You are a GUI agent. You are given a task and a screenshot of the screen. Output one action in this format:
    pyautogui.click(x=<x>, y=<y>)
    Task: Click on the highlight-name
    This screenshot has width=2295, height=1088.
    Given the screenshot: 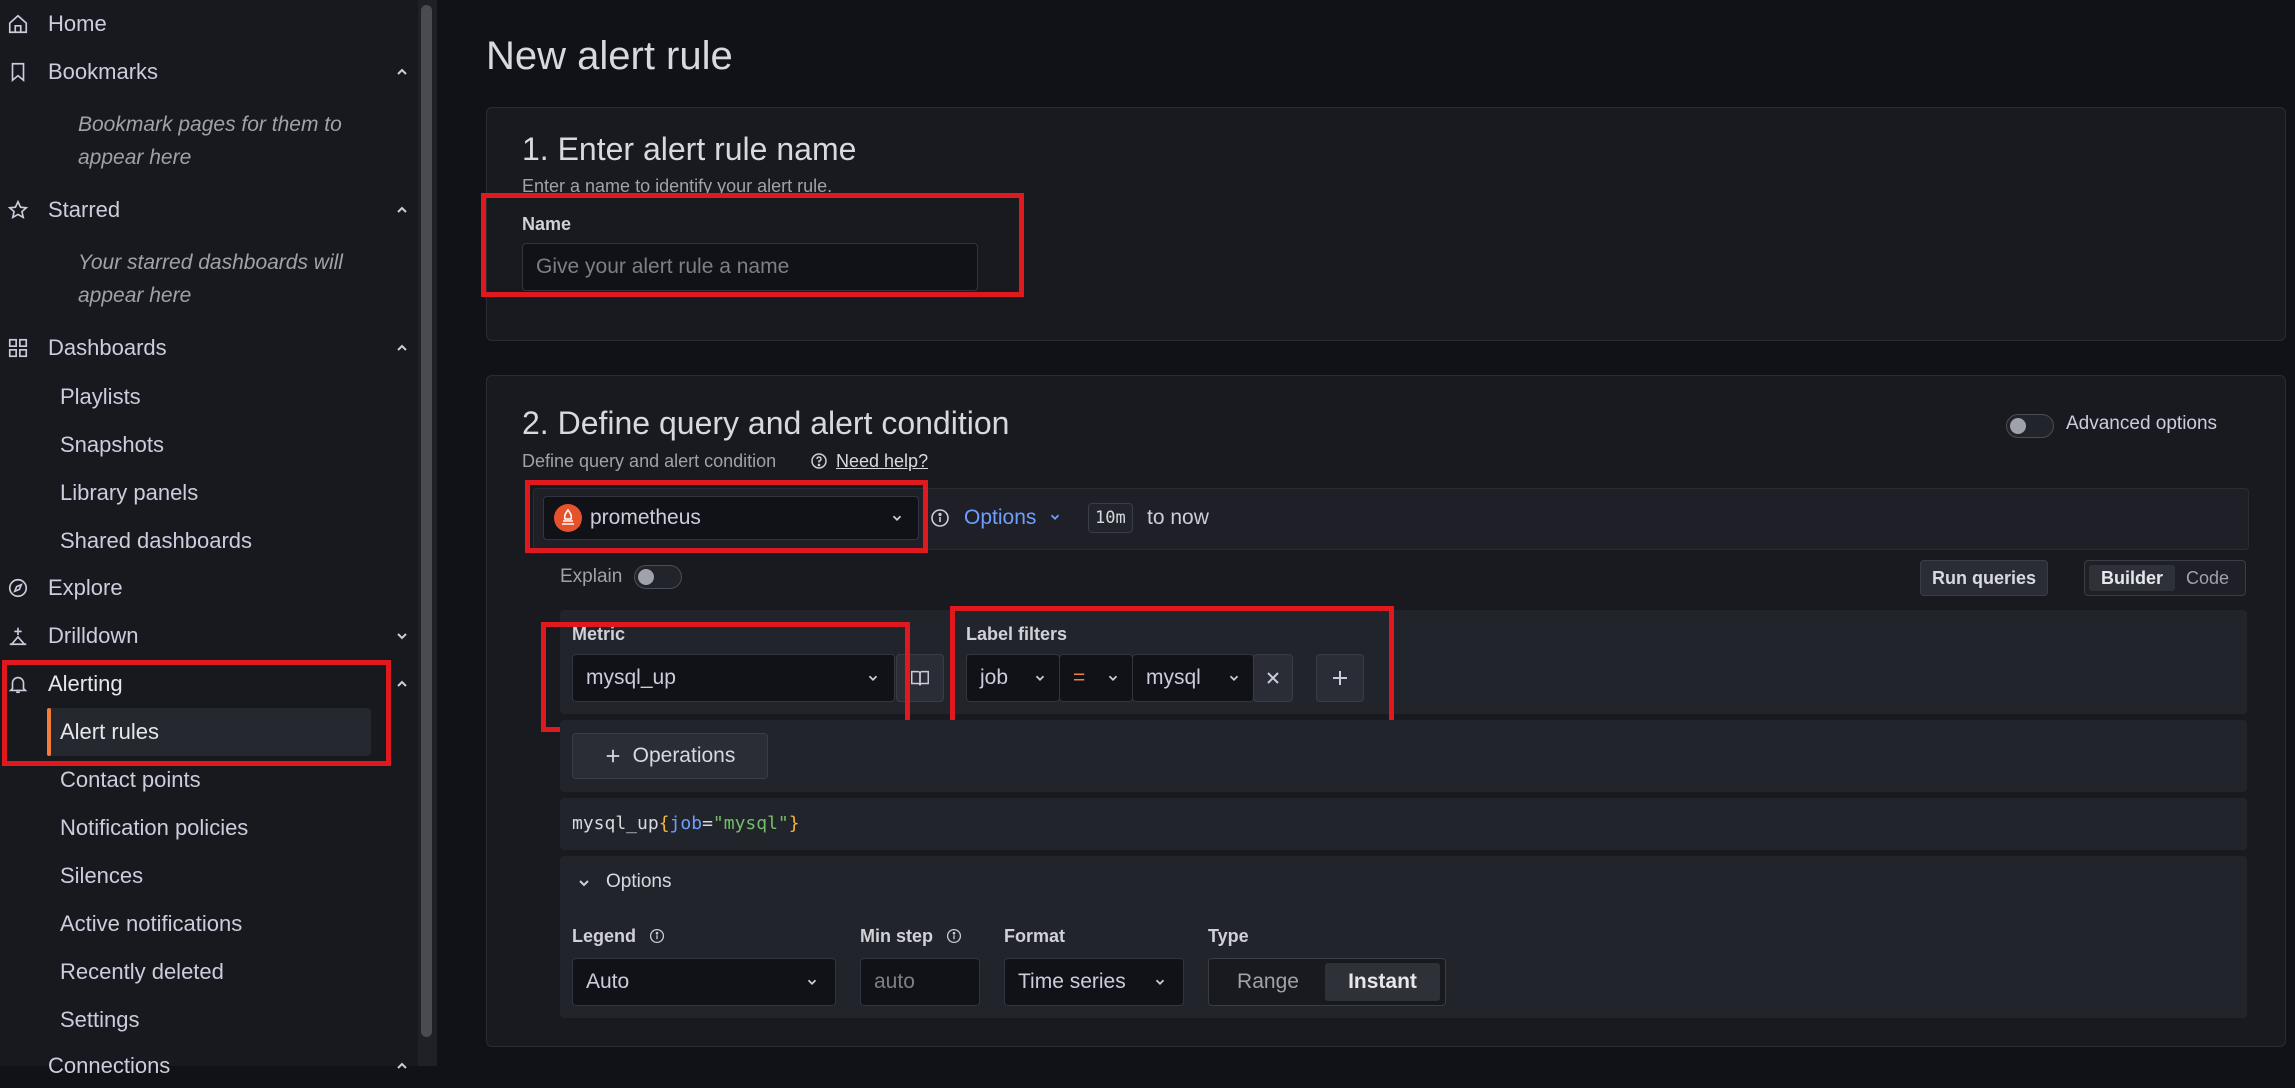 What is the action you would take?
    pyautogui.click(x=752, y=245)
    